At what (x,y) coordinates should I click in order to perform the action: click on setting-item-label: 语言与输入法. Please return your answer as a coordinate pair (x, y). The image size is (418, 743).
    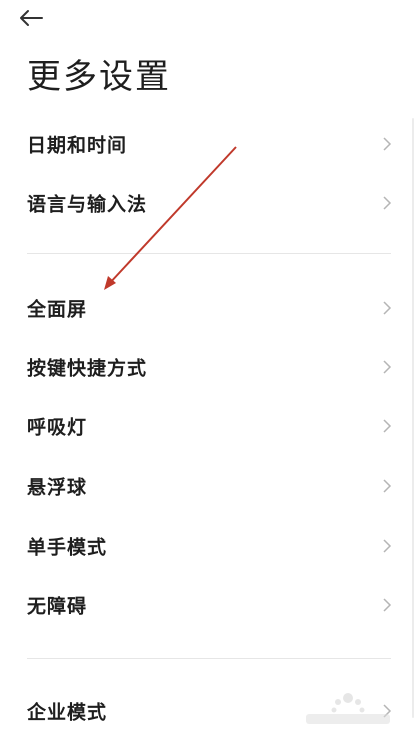
    Looking at the image, I should click on (87, 204).